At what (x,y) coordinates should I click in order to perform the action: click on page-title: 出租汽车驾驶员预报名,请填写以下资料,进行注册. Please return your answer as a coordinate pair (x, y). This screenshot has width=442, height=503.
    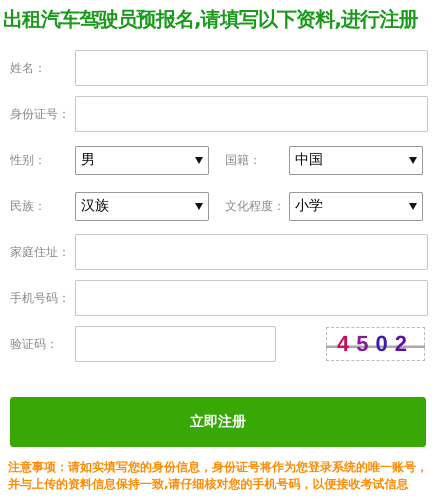
    Looking at the image, I should click on (210, 19).